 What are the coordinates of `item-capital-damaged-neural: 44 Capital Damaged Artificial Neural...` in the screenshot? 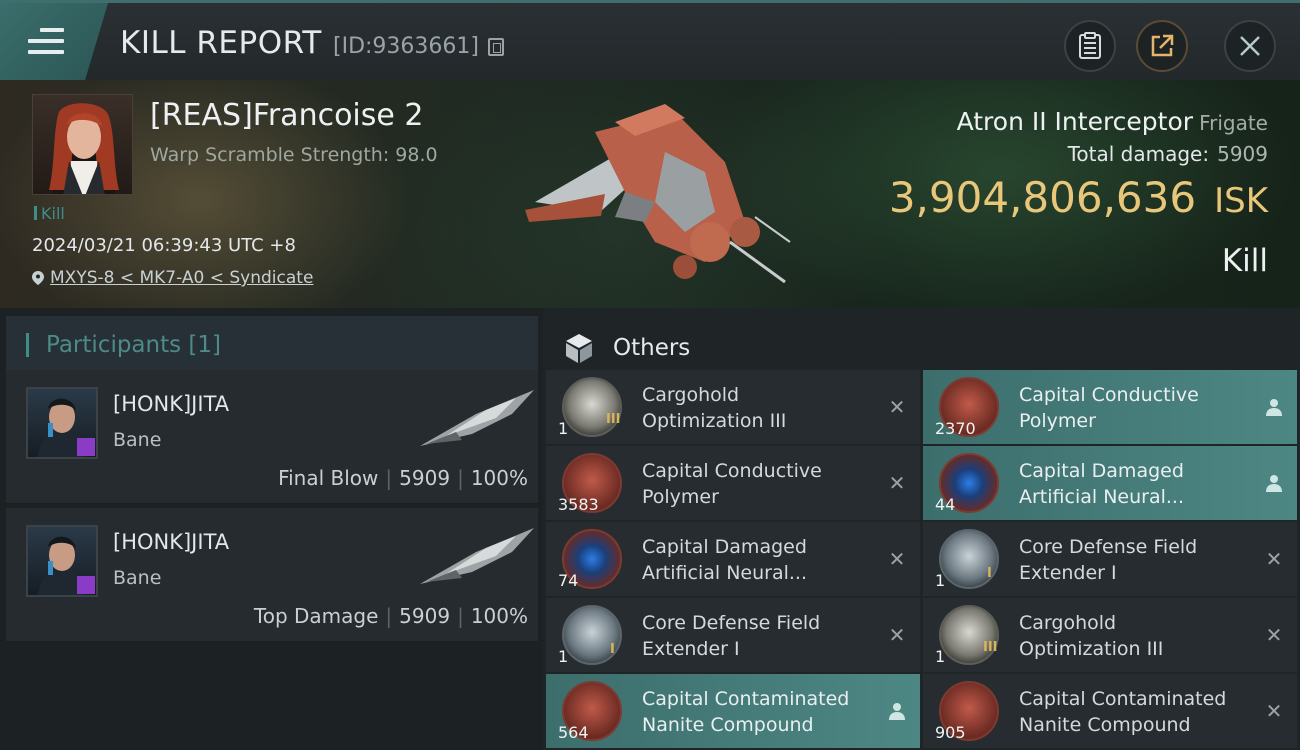 It's located at (1110, 483).